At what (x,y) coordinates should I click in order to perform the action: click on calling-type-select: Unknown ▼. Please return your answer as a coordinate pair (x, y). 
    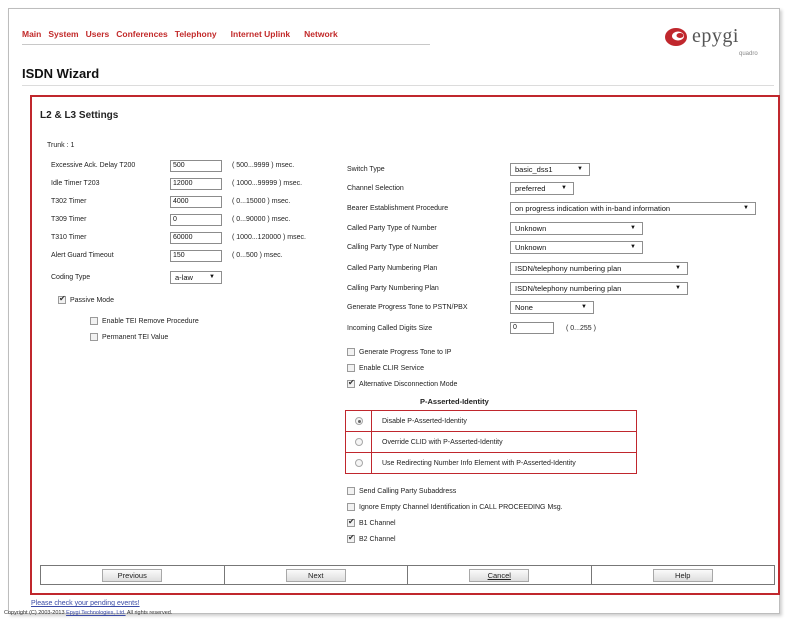
    Looking at the image, I should click on (576, 247).